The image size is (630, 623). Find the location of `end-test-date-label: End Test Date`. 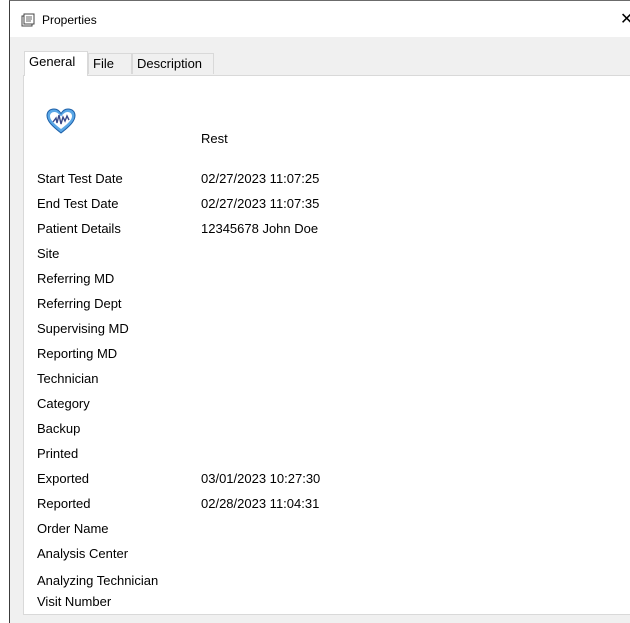

end-test-date-label: End Test Date is located at coordinates (78, 203).